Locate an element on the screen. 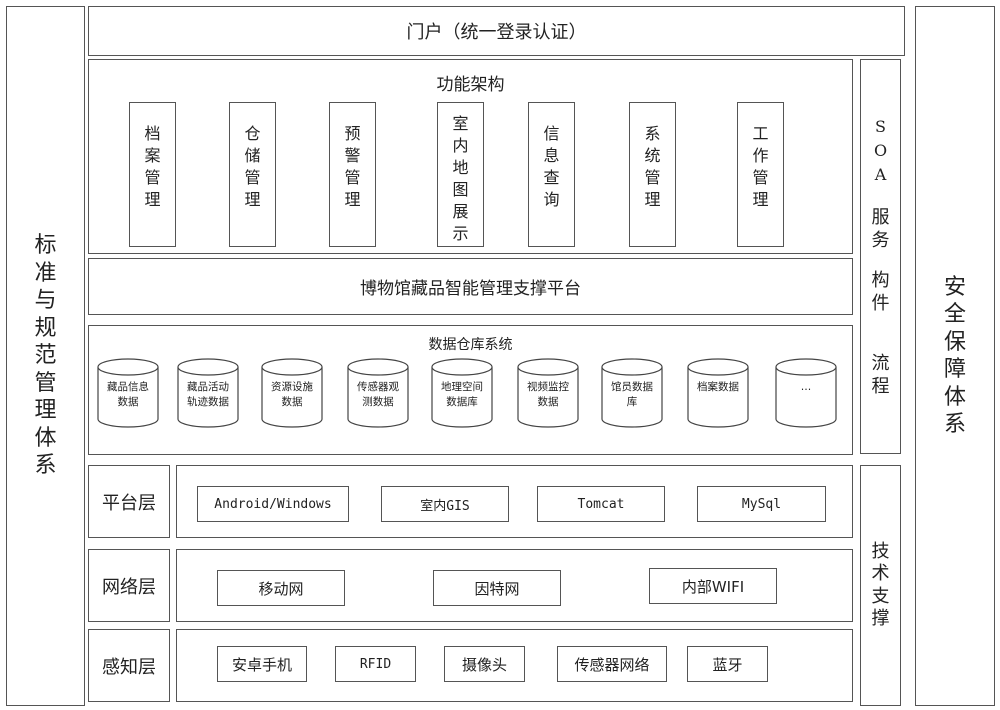 This screenshot has height=710, width=1000. perception-layer: 安卓手机 RFID 摄像头 传感器网络 蓝牙 is located at coordinates (514, 665).